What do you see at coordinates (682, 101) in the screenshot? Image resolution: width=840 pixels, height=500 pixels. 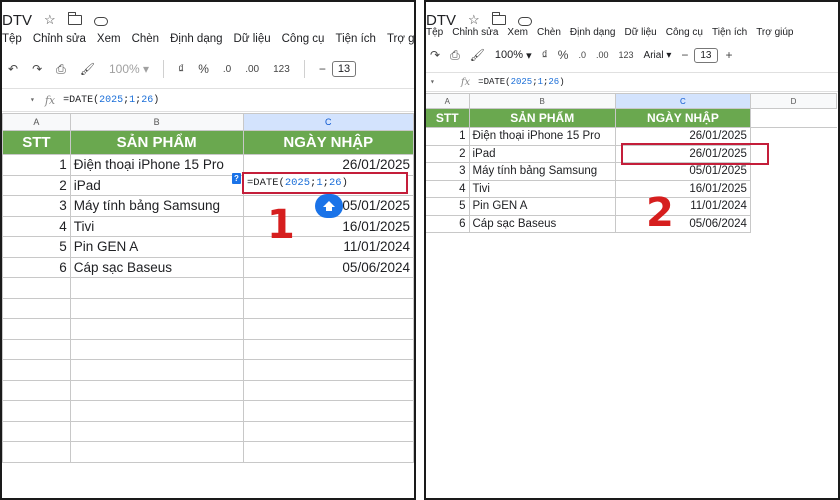 I see `column-header-c: C` at bounding box center [682, 101].